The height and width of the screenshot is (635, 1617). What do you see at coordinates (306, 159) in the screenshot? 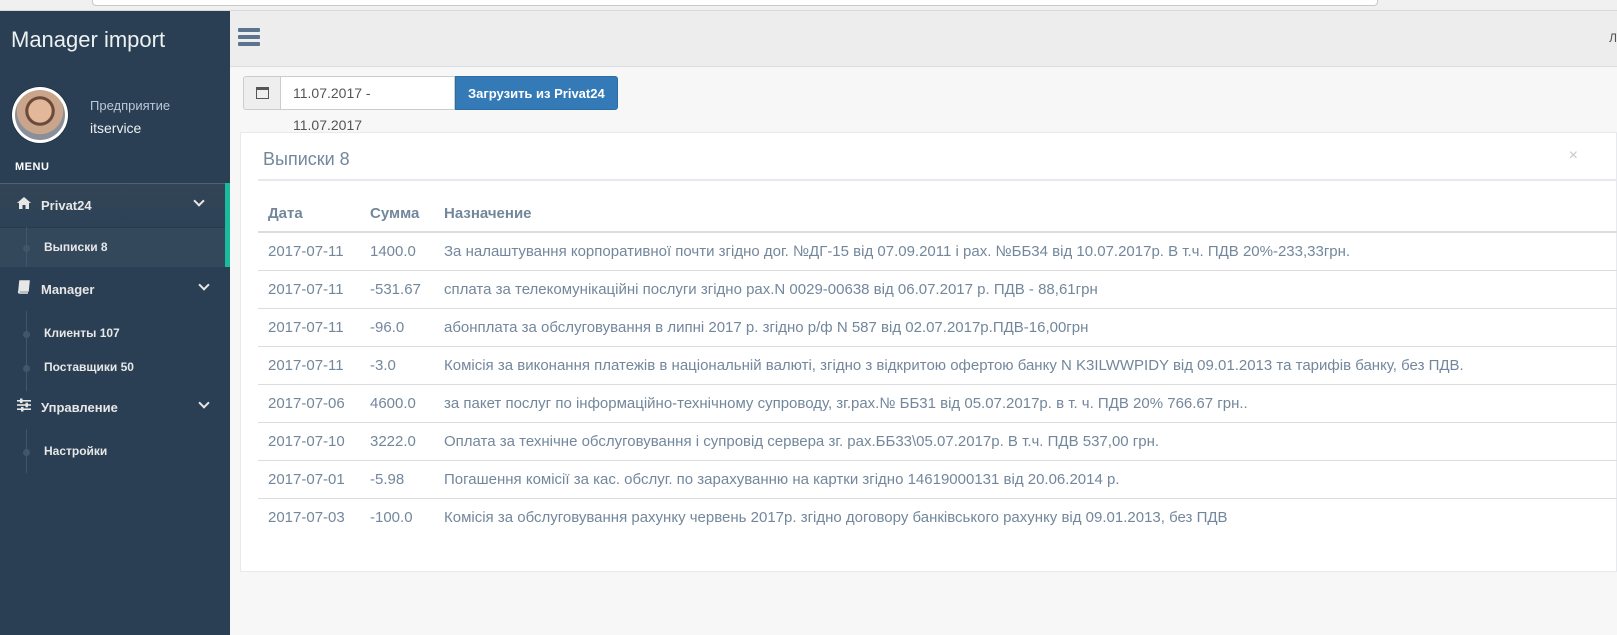
I see `panel-title: Выписки 8` at bounding box center [306, 159].